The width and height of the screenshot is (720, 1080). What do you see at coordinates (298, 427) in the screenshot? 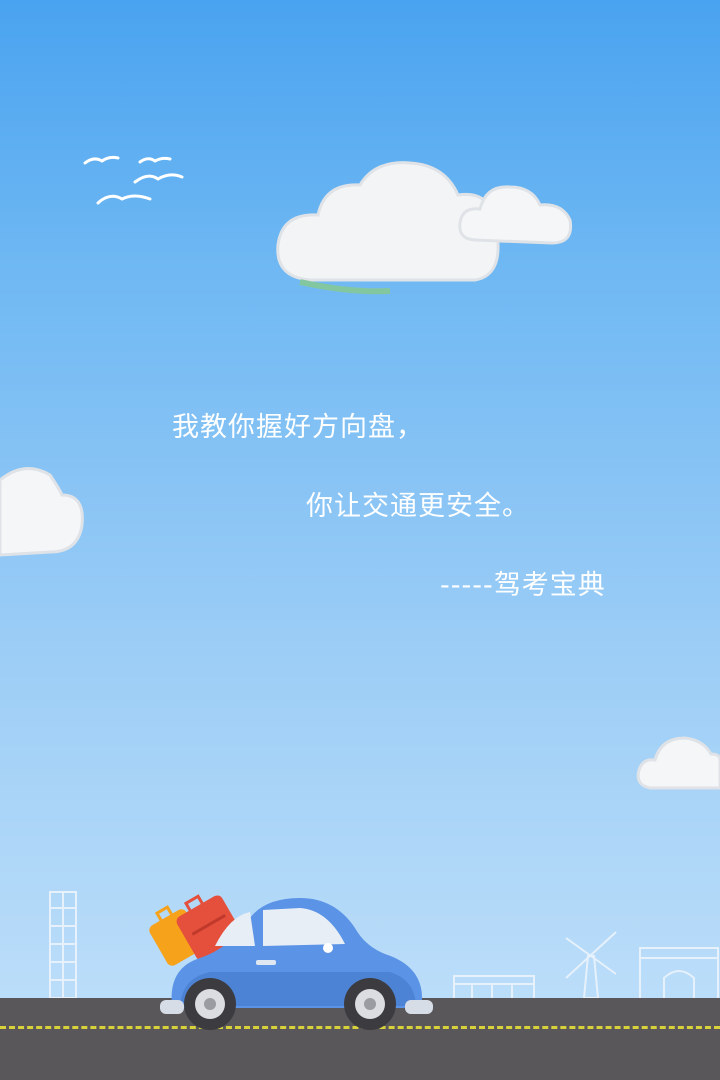
I see `quote-line-1: 我教你握好方向盘，` at bounding box center [298, 427].